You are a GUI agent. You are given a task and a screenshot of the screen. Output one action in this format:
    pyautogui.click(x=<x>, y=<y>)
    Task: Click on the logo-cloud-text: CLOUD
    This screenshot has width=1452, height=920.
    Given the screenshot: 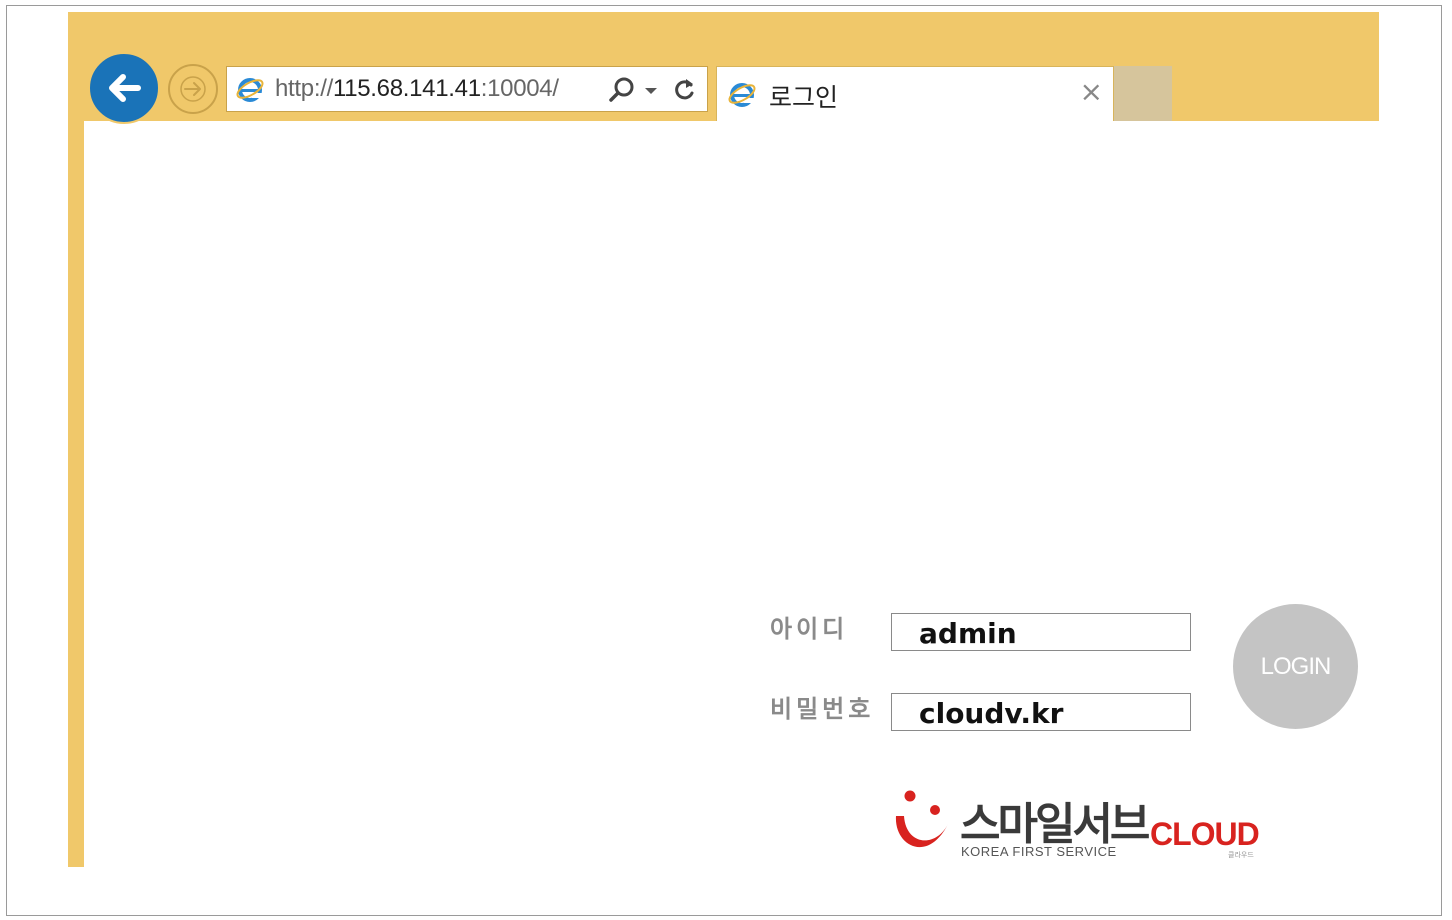 What is the action you would take?
    pyautogui.click(x=1205, y=834)
    